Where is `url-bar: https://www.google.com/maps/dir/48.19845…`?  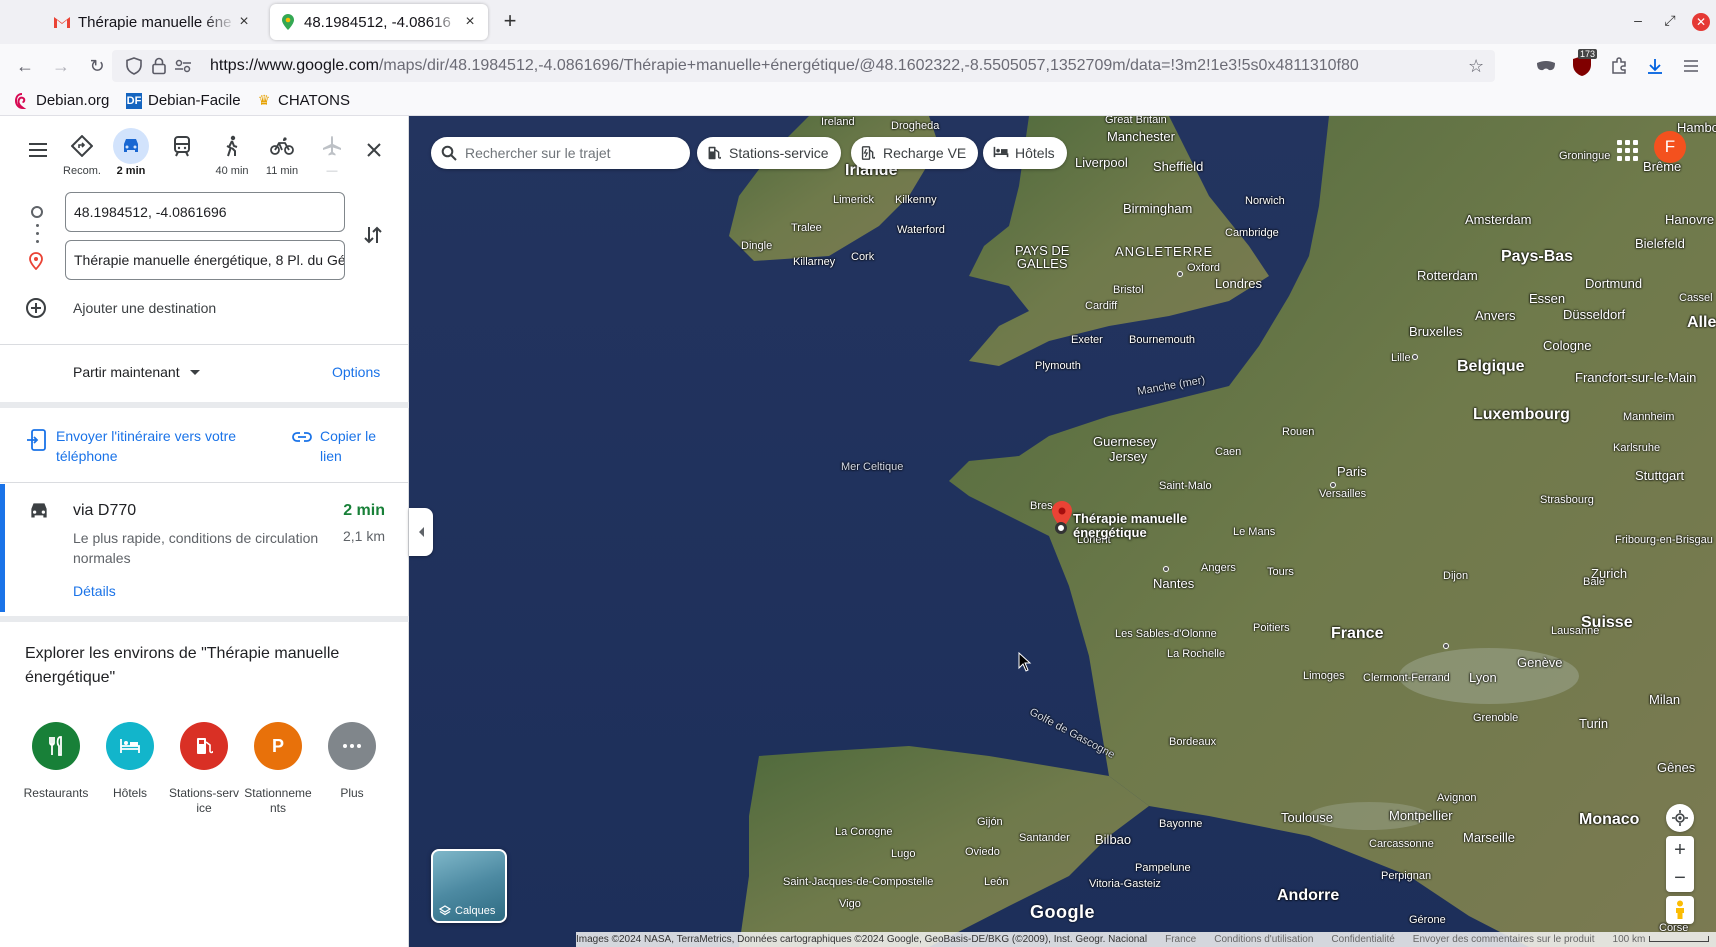 url-bar: https://www.google.com/maps/dir/48.19845… is located at coordinates (803, 66).